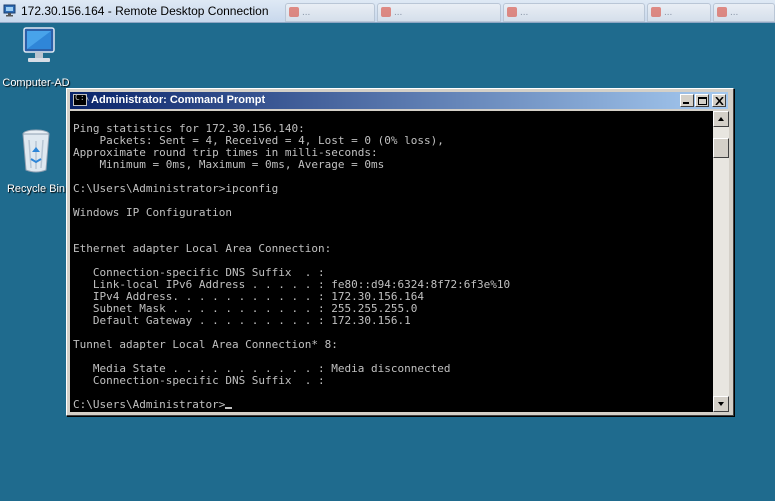 Image resolution: width=775 pixels, height=501 pixels. I want to click on desktop-icon-recycle-bin: Recycle Bin, so click(36, 160).